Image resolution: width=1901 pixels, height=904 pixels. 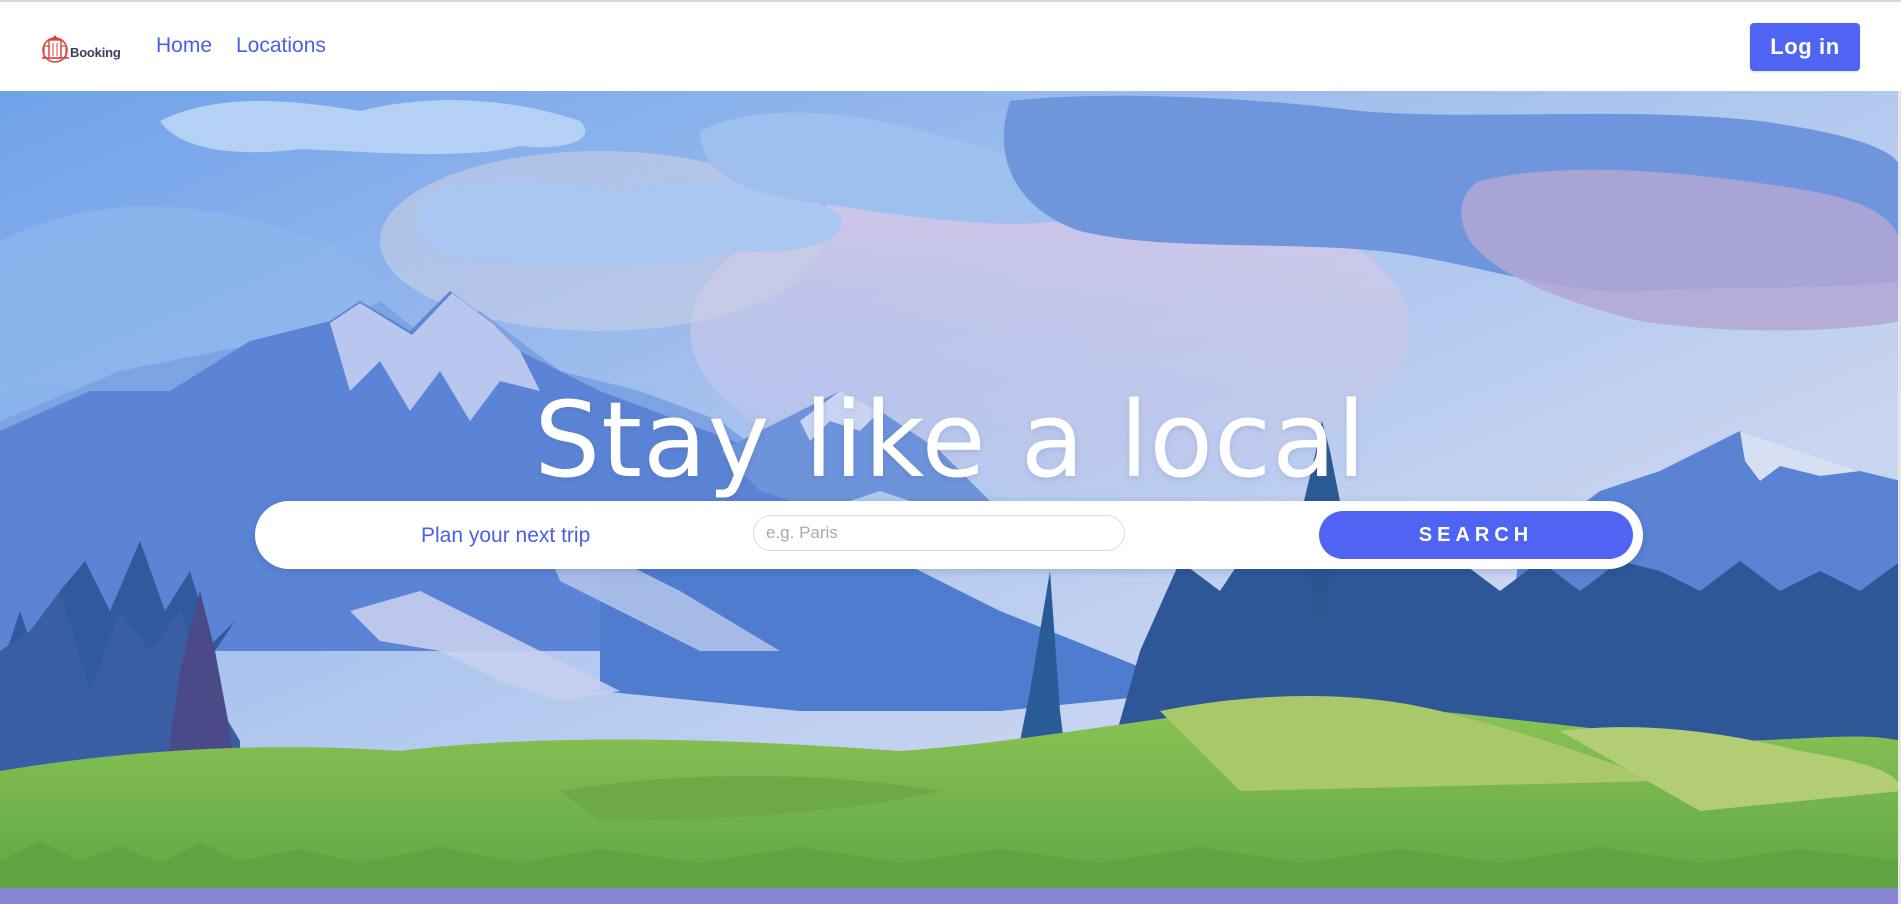 What do you see at coordinates (95, 52) in the screenshot?
I see `brand-logo-text: Booking` at bounding box center [95, 52].